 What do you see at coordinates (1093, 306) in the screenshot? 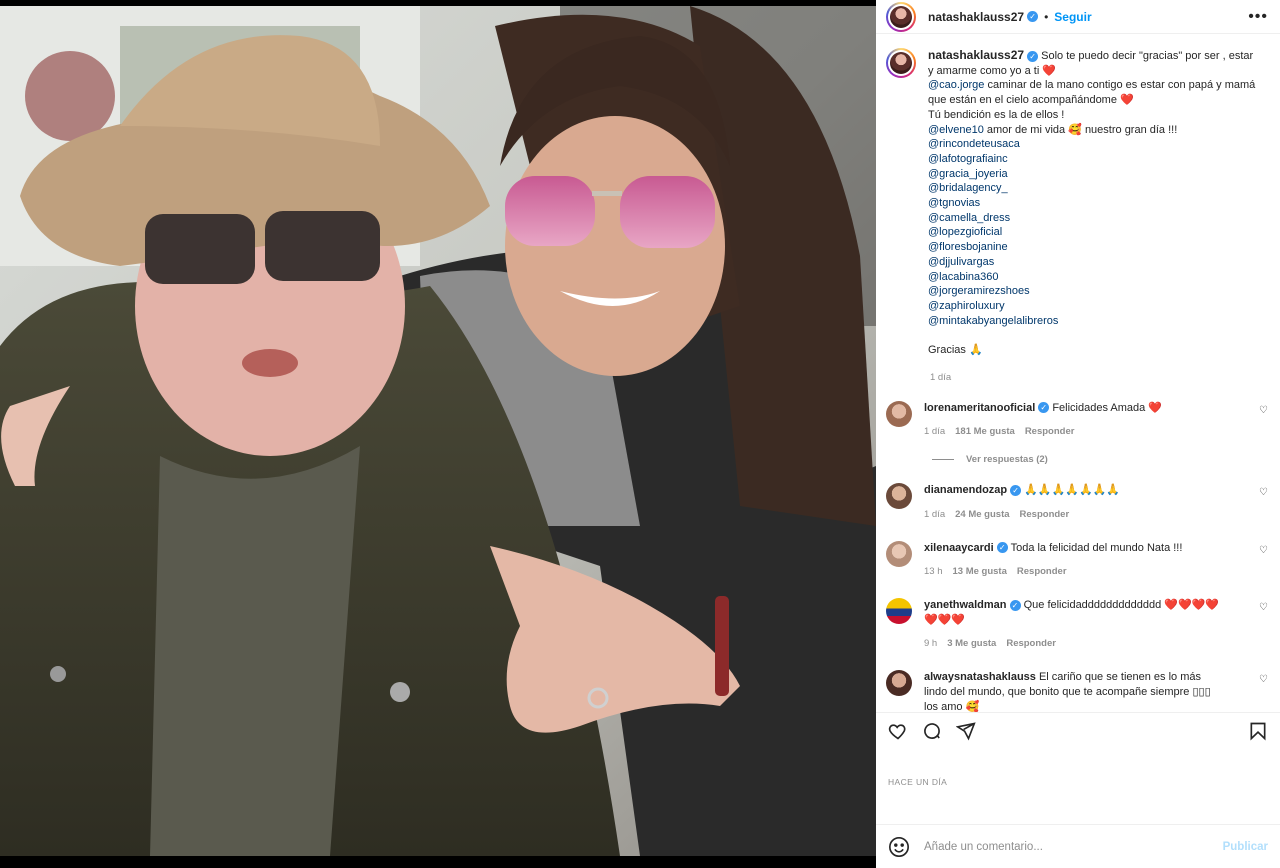
I see `caption-mention: @zaphiroluxury` at bounding box center [1093, 306].